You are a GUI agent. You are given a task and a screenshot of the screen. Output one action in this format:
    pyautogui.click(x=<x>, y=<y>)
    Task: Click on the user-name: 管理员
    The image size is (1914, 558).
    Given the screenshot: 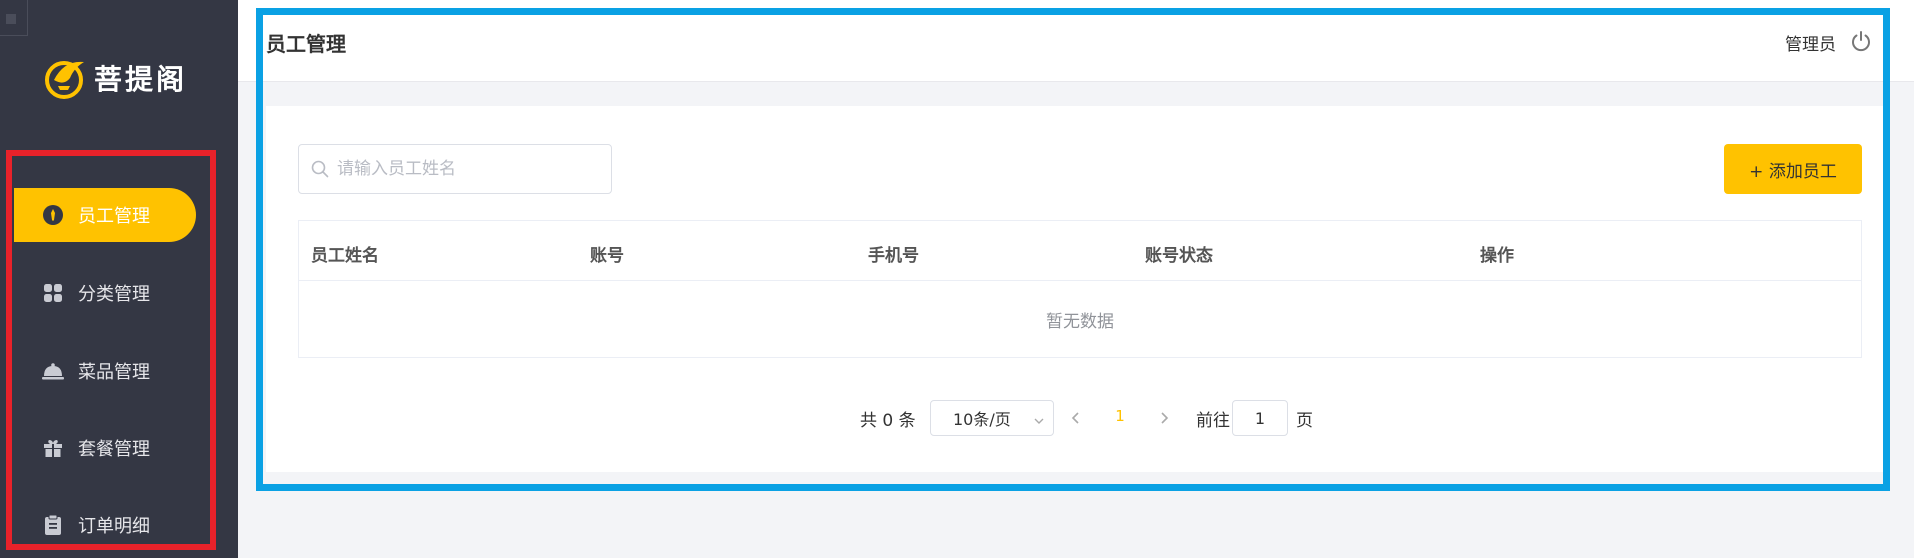 What is the action you would take?
    pyautogui.click(x=1810, y=45)
    